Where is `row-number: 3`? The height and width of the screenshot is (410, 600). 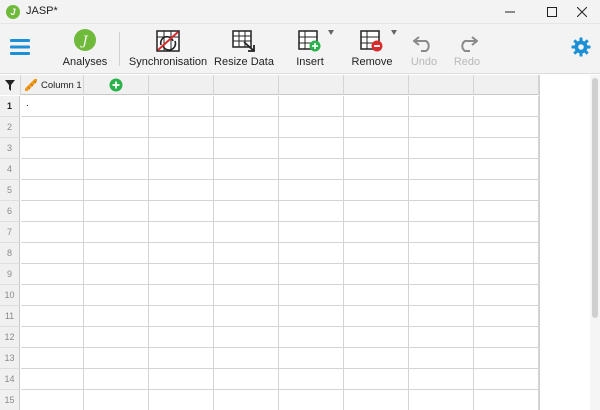 row-number: 3 is located at coordinates (10, 148).